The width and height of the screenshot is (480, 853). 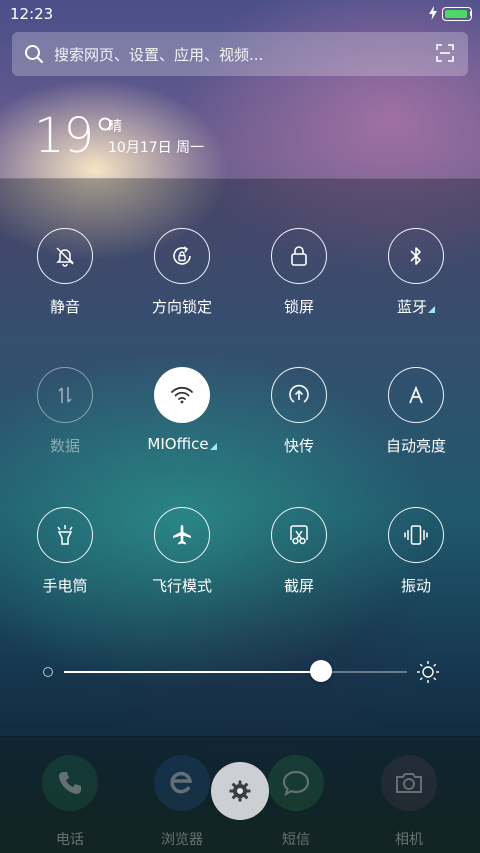 I want to click on dock-app-browser: 浏览器, so click(x=182, y=796).